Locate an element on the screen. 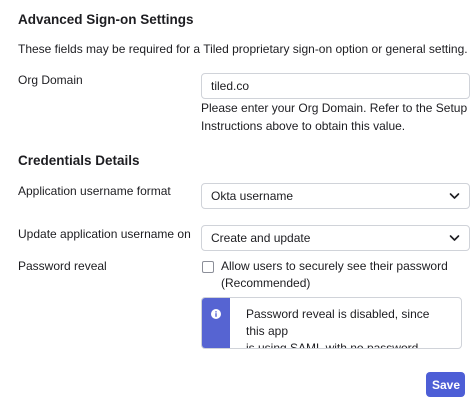 Image resolution: width=475 pixels, height=405 pixels. password-reveal-label: Password reveal is located at coordinates (62, 266).